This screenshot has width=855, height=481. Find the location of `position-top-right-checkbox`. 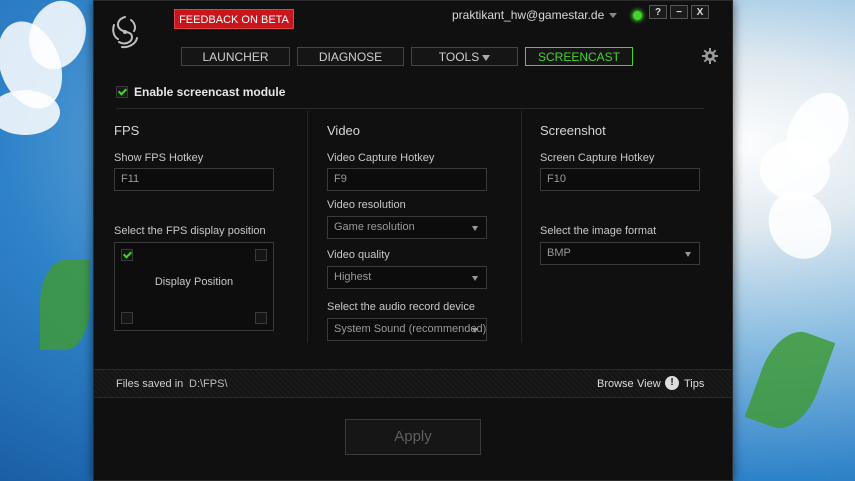

position-top-right-checkbox is located at coordinates (261, 255).